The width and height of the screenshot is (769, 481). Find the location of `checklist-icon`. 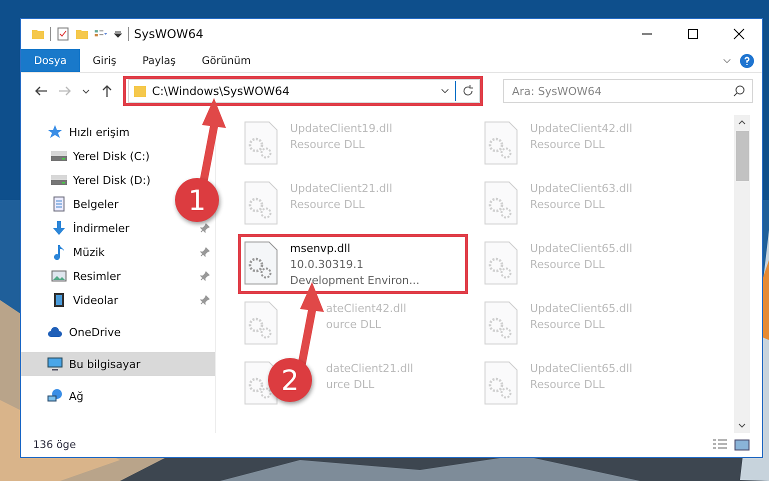

checklist-icon is located at coordinates (63, 34).